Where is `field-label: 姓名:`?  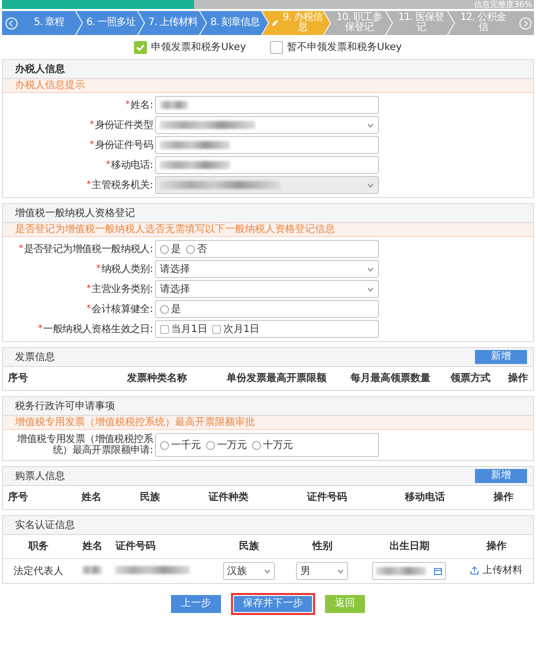
field-label: 姓名: is located at coordinates (141, 105).